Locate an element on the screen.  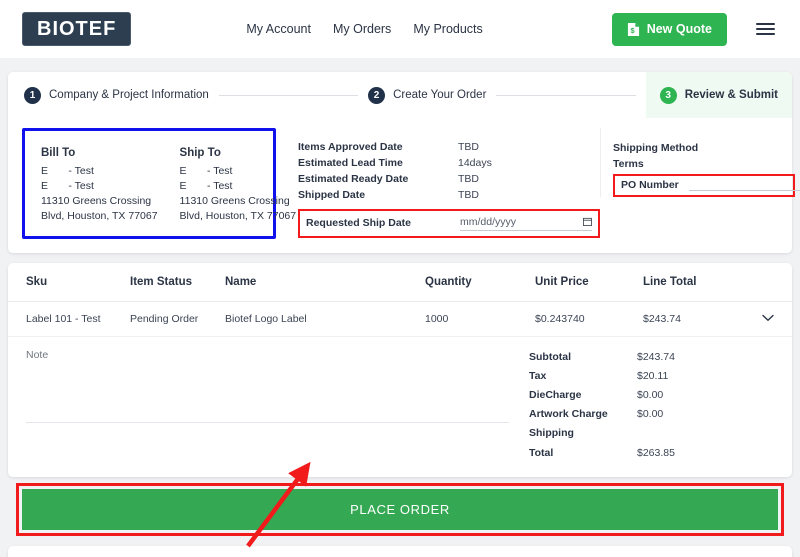
step-company-project-information: 1 Company & Project Information is located at coordinates (116, 95).